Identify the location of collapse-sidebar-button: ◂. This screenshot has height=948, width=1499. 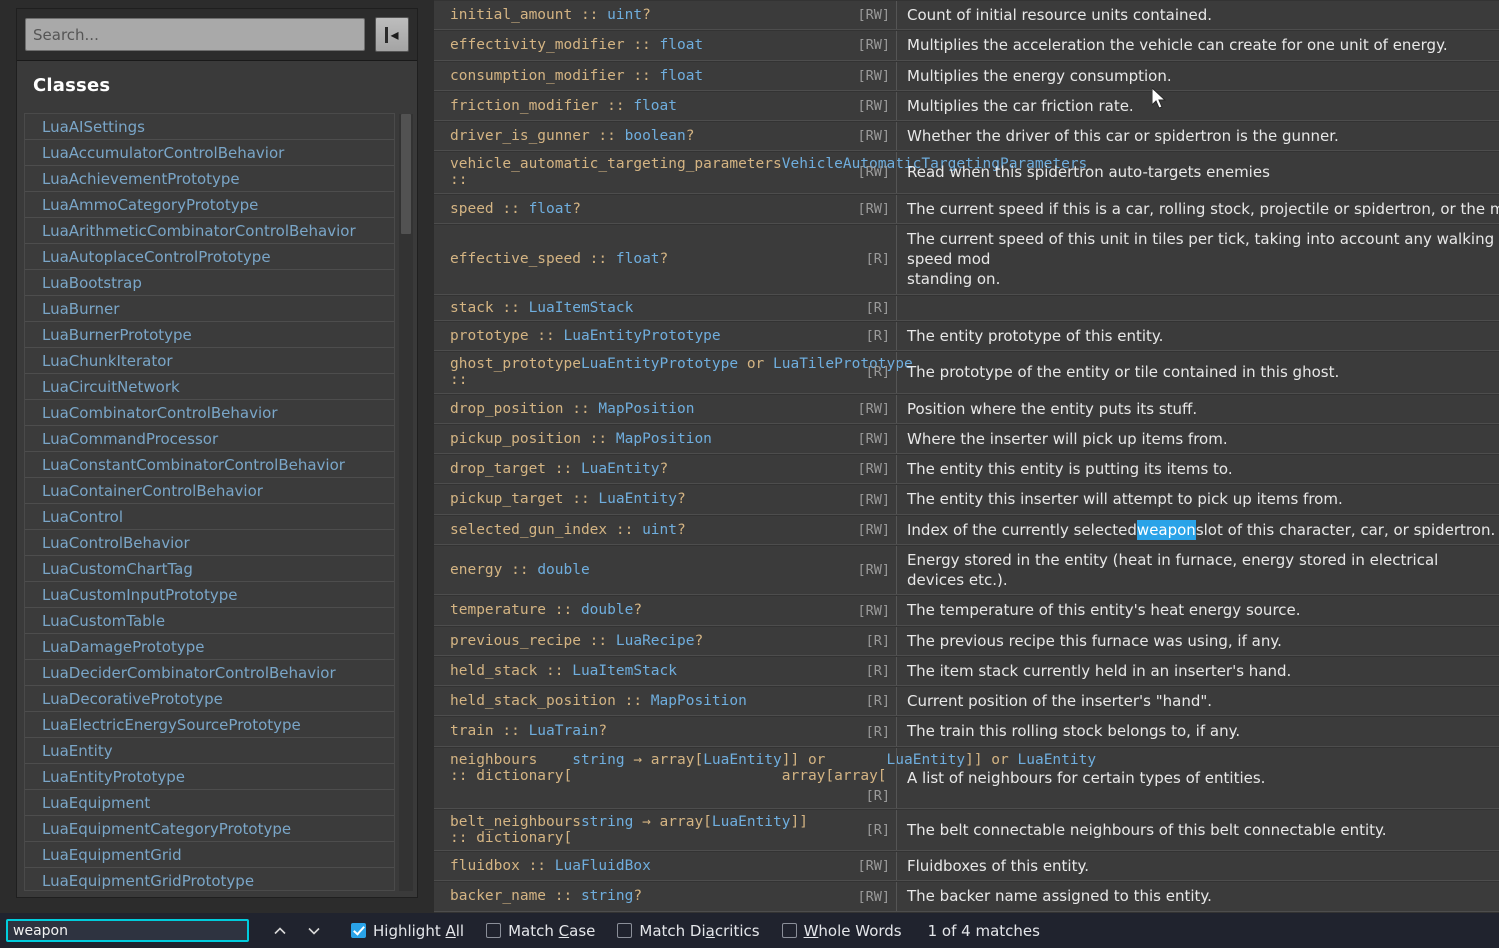
(392, 34).